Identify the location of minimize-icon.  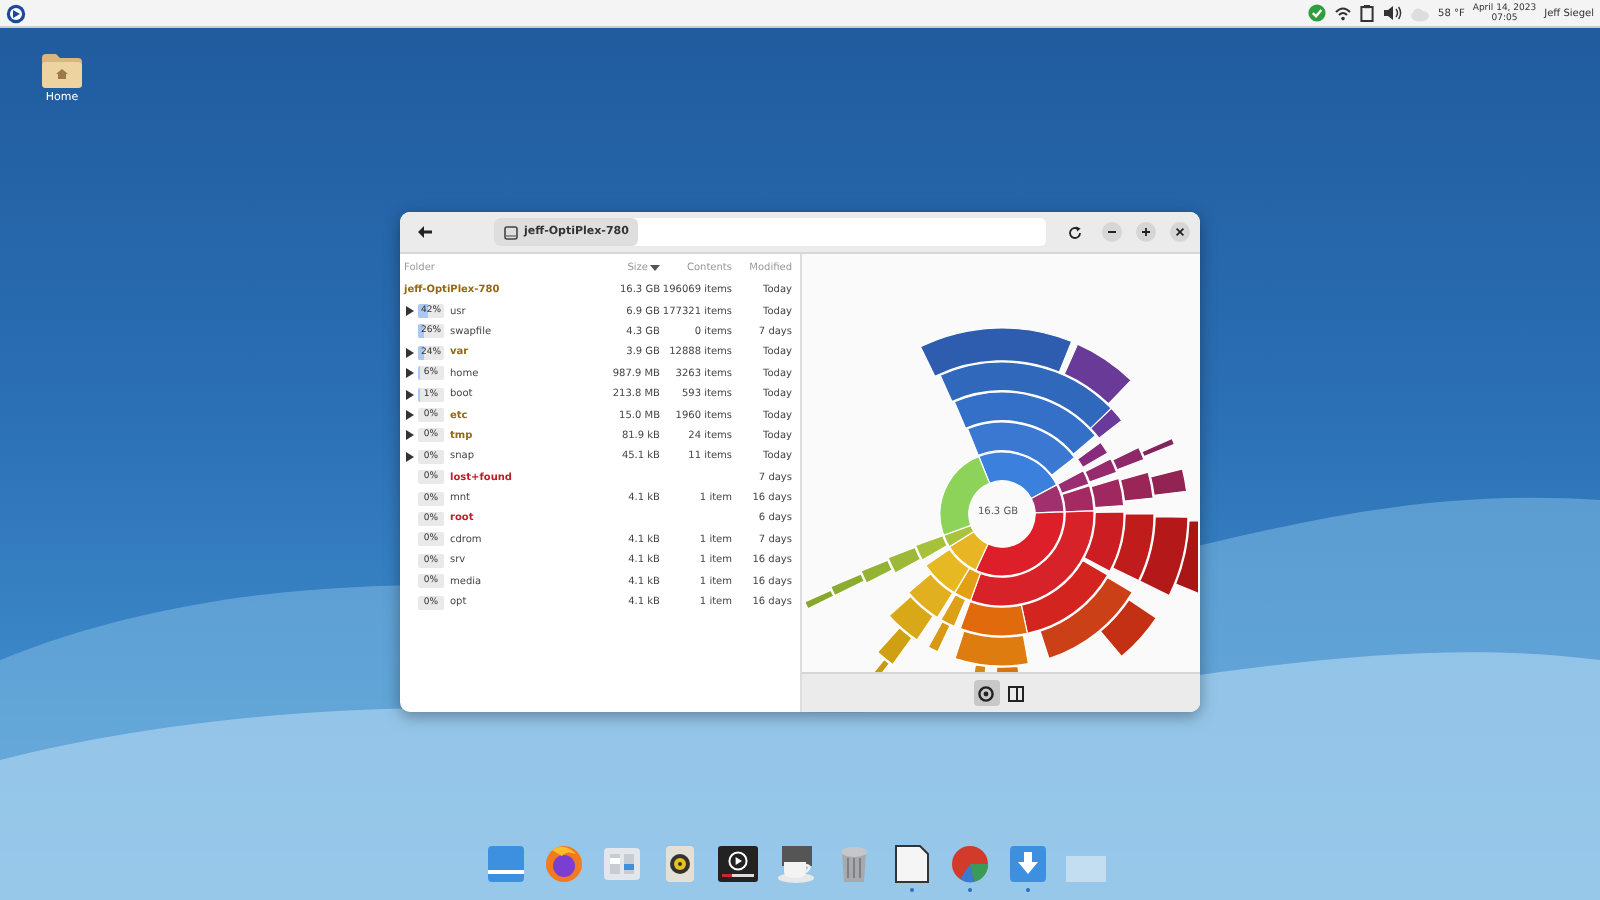
(1112, 232).